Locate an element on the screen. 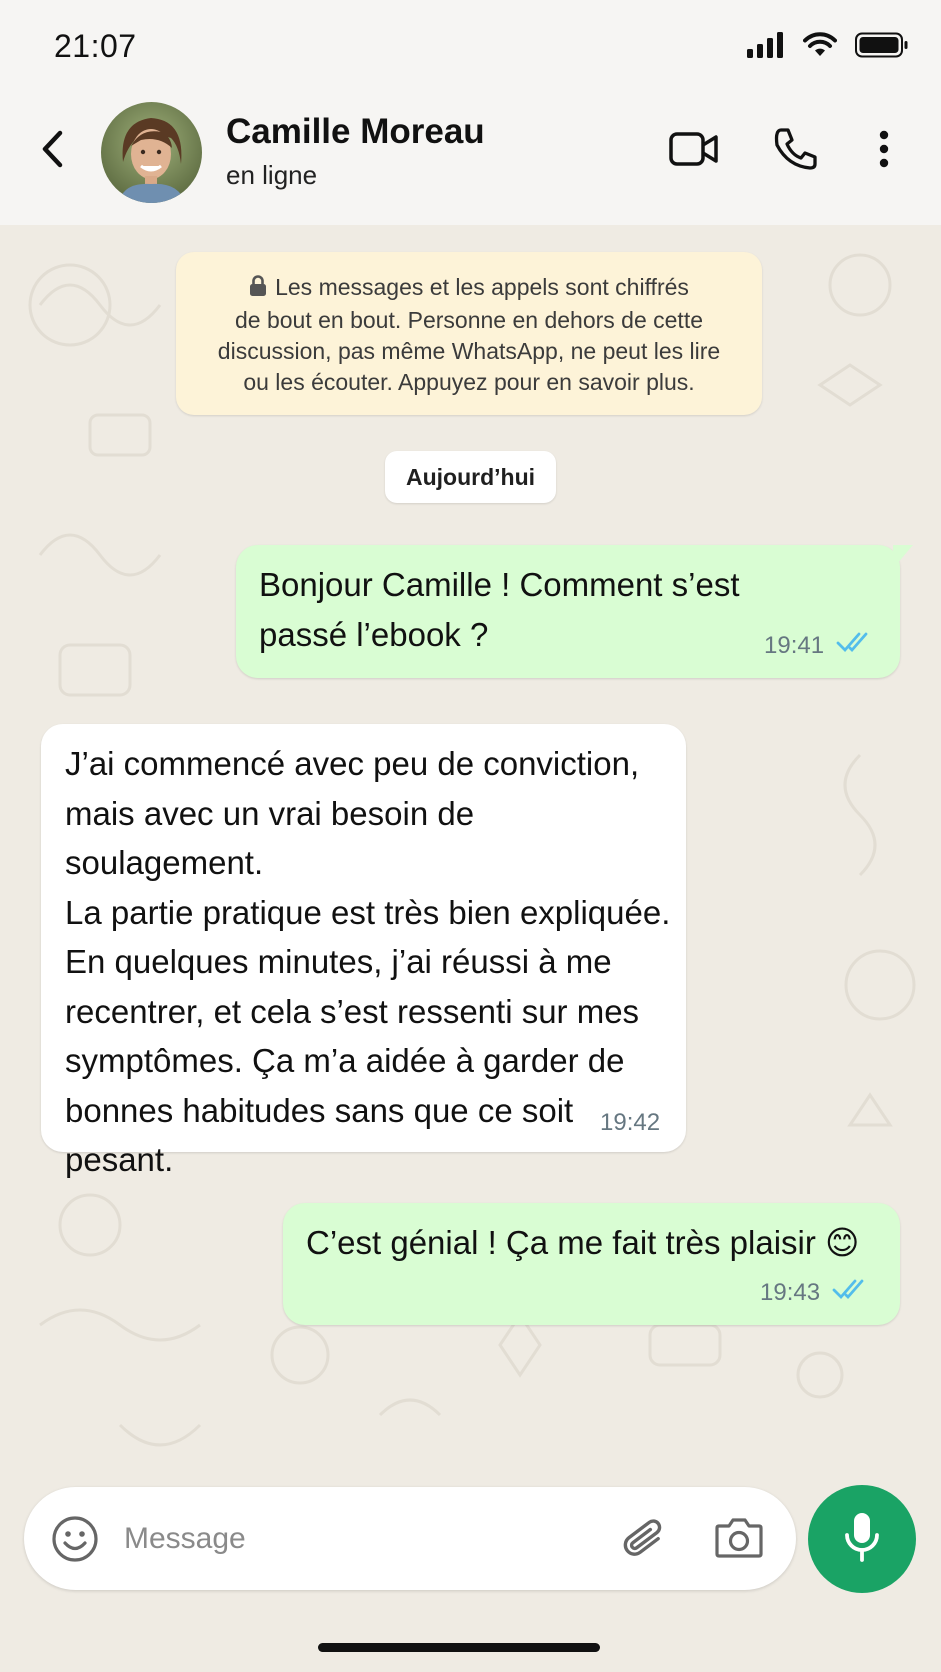 Image resolution: width=941 pixels, height=1672 pixels. status-time: 21:07 is located at coordinates (95, 46).